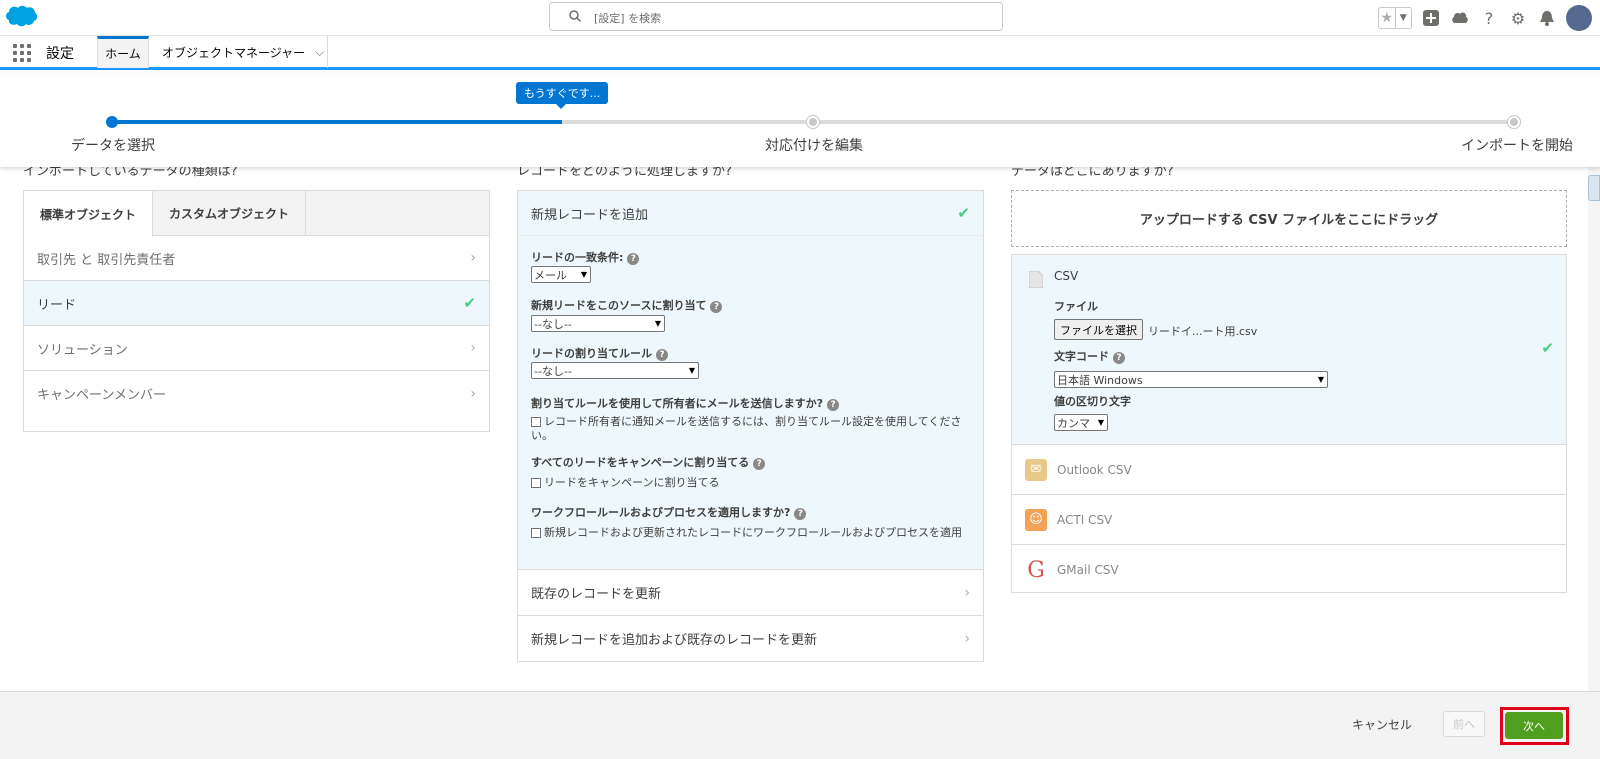 Image resolution: width=1600 pixels, height=759 pixels. Describe the element at coordinates (776, 16) in the screenshot. I see `global-search-input: [設定] を検索` at that location.